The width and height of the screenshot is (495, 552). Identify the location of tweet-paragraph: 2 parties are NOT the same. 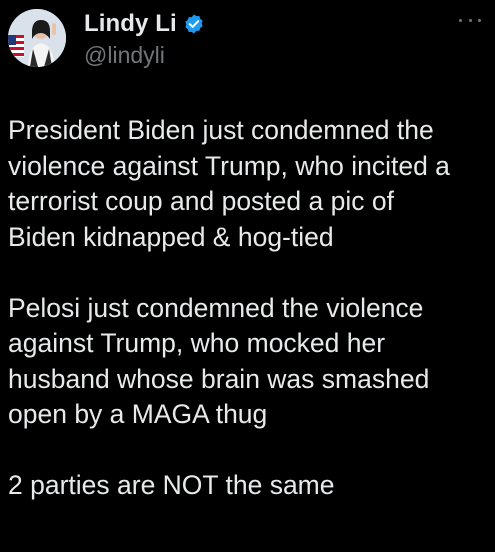
(171, 485).